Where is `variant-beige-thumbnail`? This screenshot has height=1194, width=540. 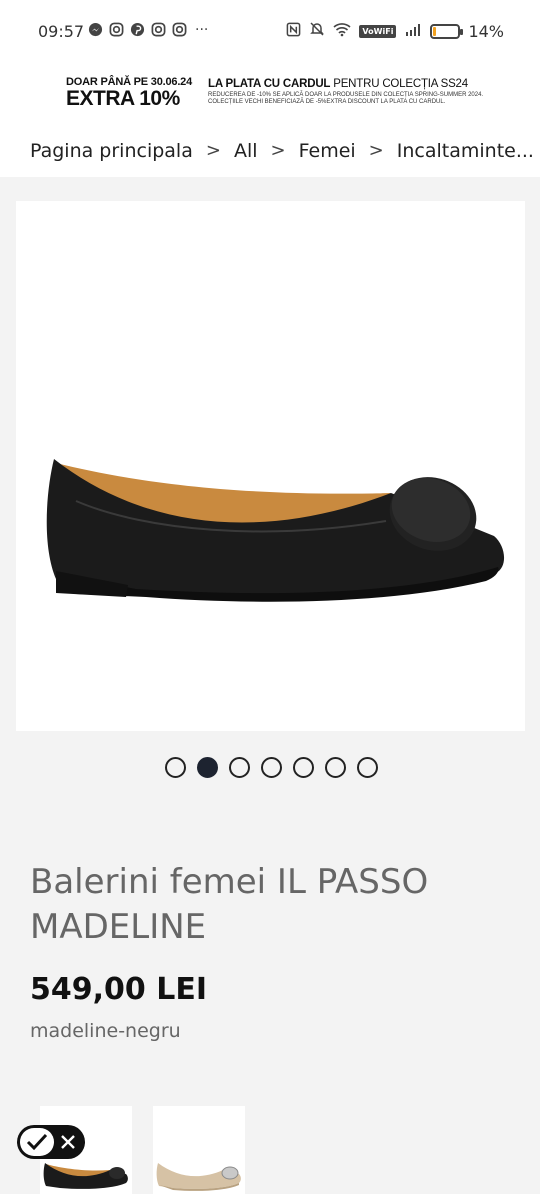
variant-beige-thumbnail is located at coordinates (198, 1177).